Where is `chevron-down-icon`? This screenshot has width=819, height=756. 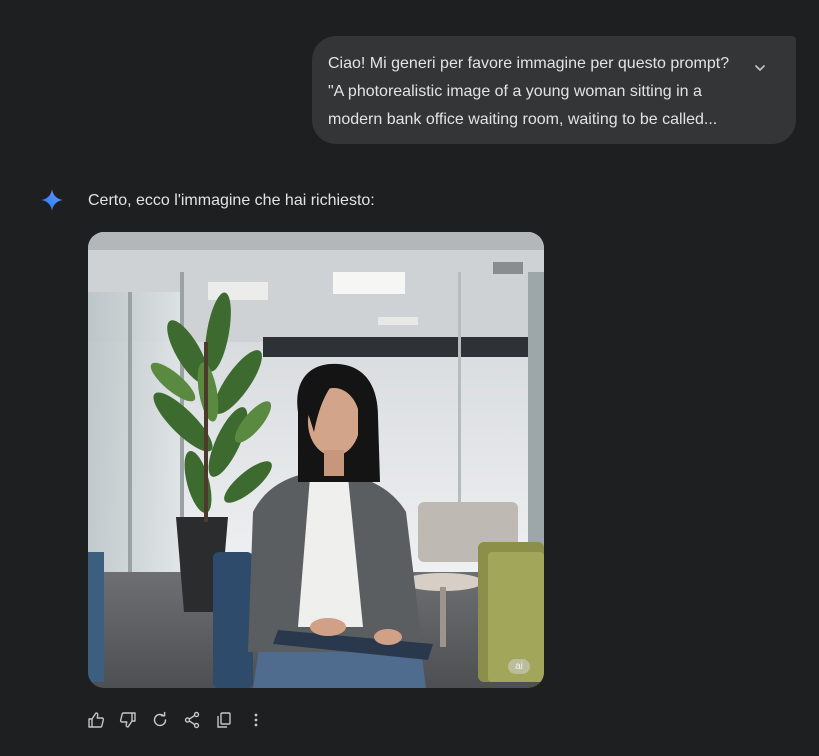
chevron-down-icon is located at coordinates (760, 68).